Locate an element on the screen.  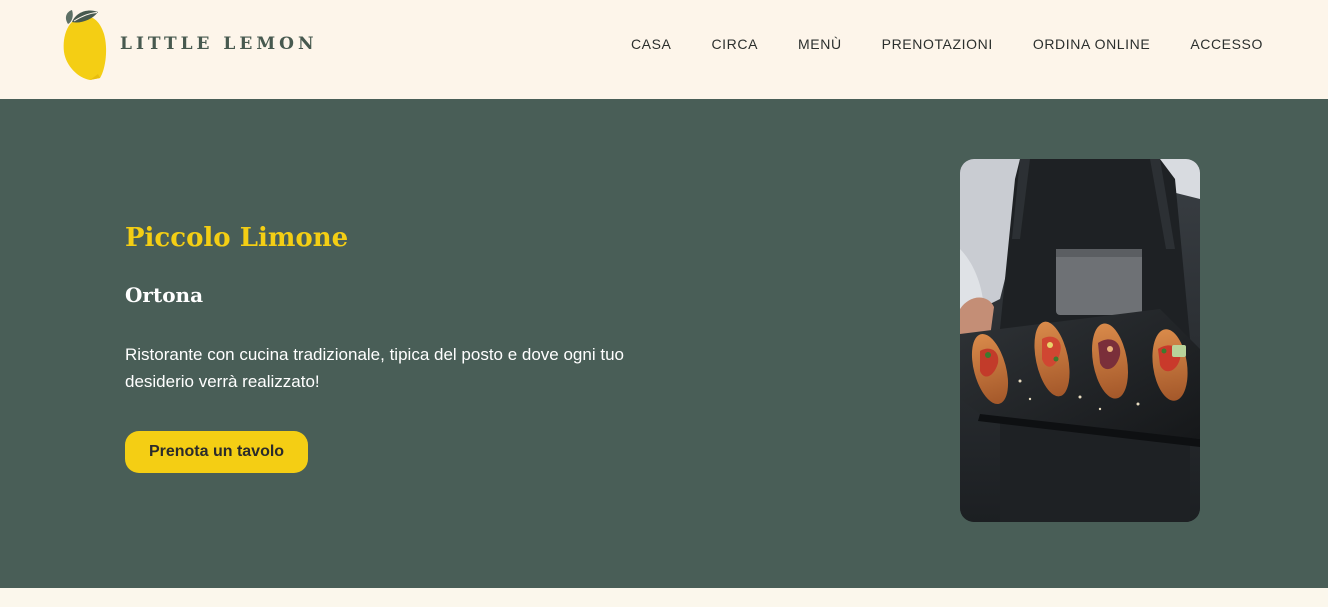
brand-name: LITTLE LEMON is located at coordinates (219, 44).